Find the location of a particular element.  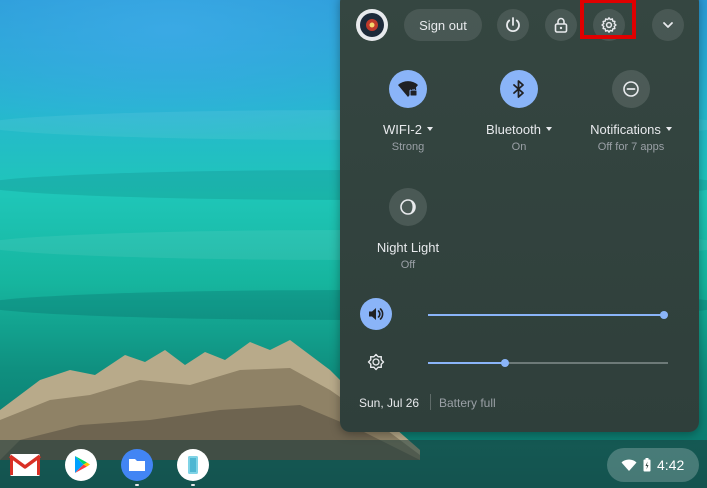

play-store-icon is located at coordinates (81, 465).